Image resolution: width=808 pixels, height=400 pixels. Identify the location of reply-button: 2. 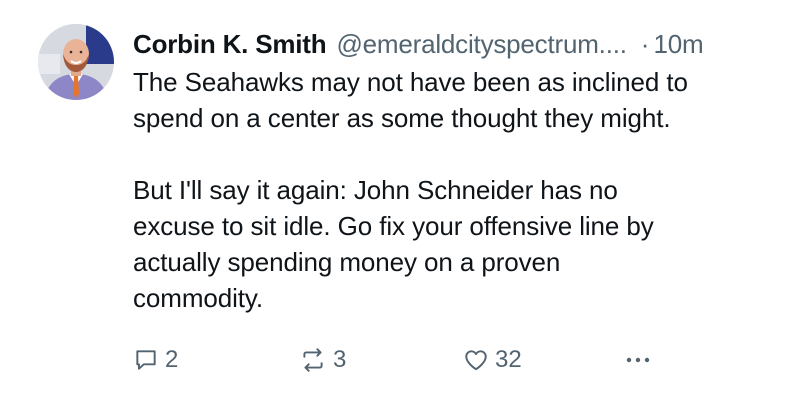
(155, 360).